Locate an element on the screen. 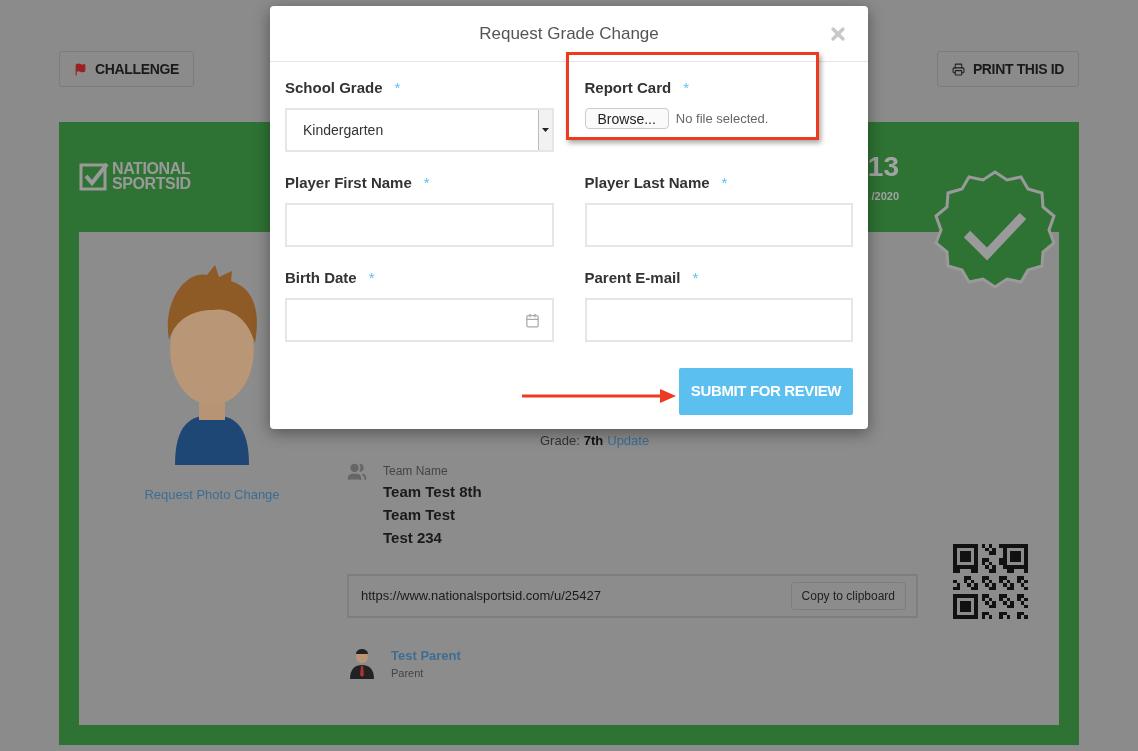 Image resolution: width=1138 pixels, height=751 pixels. parent-role: Parent is located at coordinates (408, 673).